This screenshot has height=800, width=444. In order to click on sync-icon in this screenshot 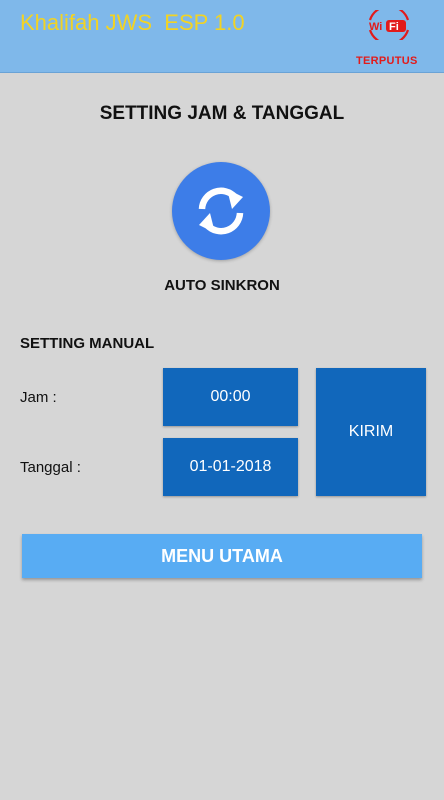, I will do `click(221, 211)`.